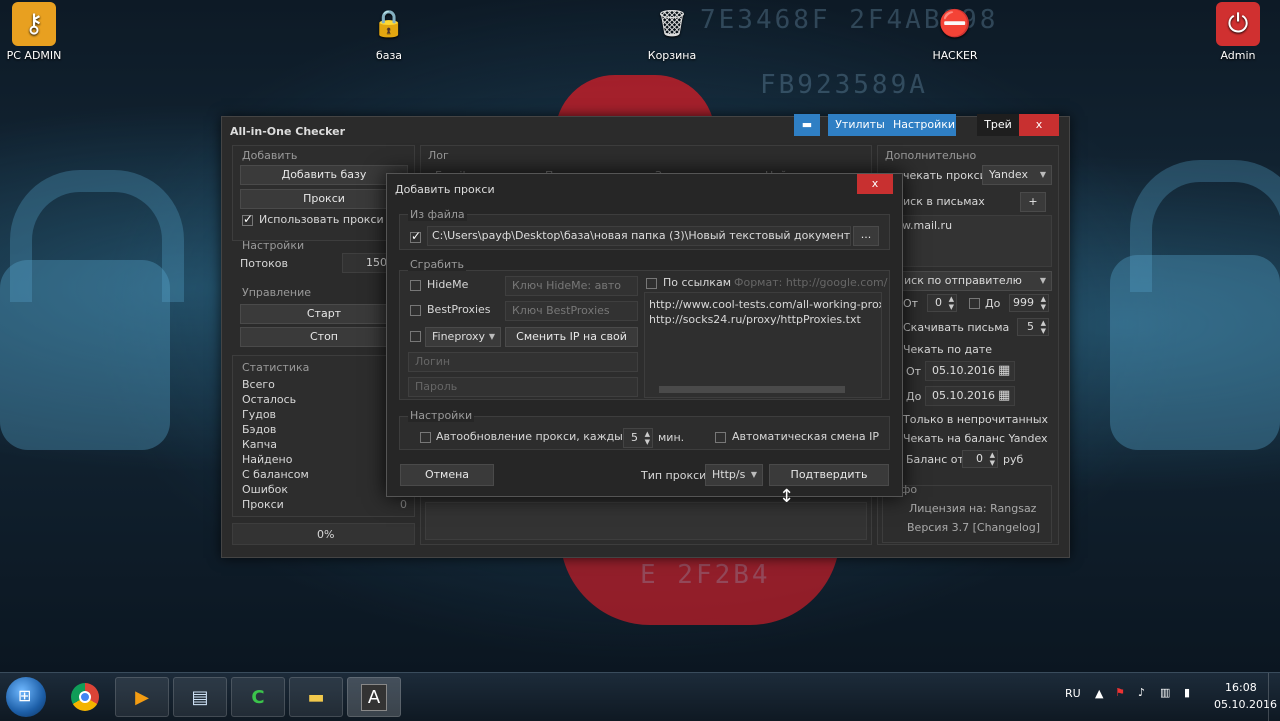  What do you see at coordinates (646, 521) in the screenshot?
I see `log-list` at bounding box center [646, 521].